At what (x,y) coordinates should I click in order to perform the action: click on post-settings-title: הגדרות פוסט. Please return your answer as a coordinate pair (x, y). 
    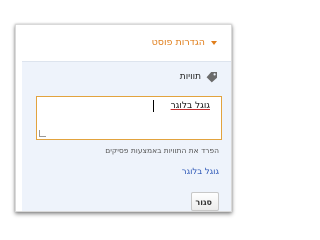
    Looking at the image, I should click on (178, 42).